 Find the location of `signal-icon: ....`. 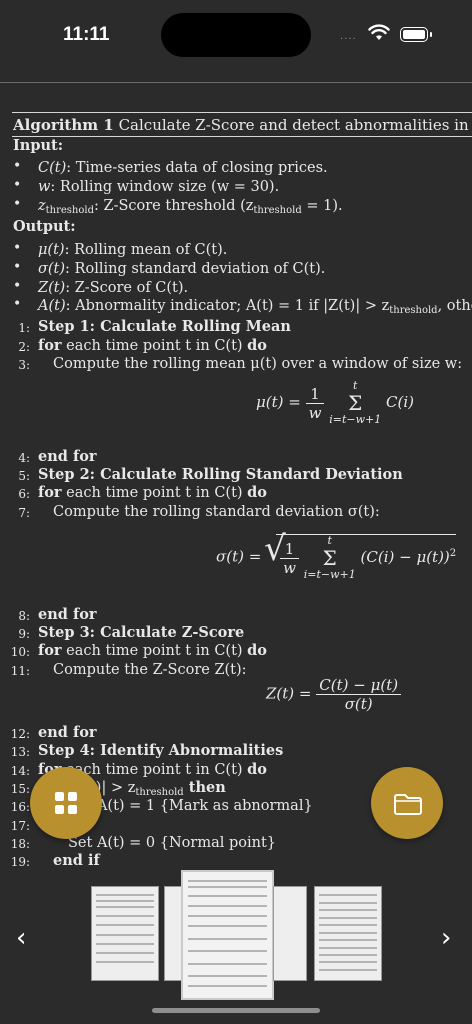

signal-icon: .... is located at coordinates (348, 36).